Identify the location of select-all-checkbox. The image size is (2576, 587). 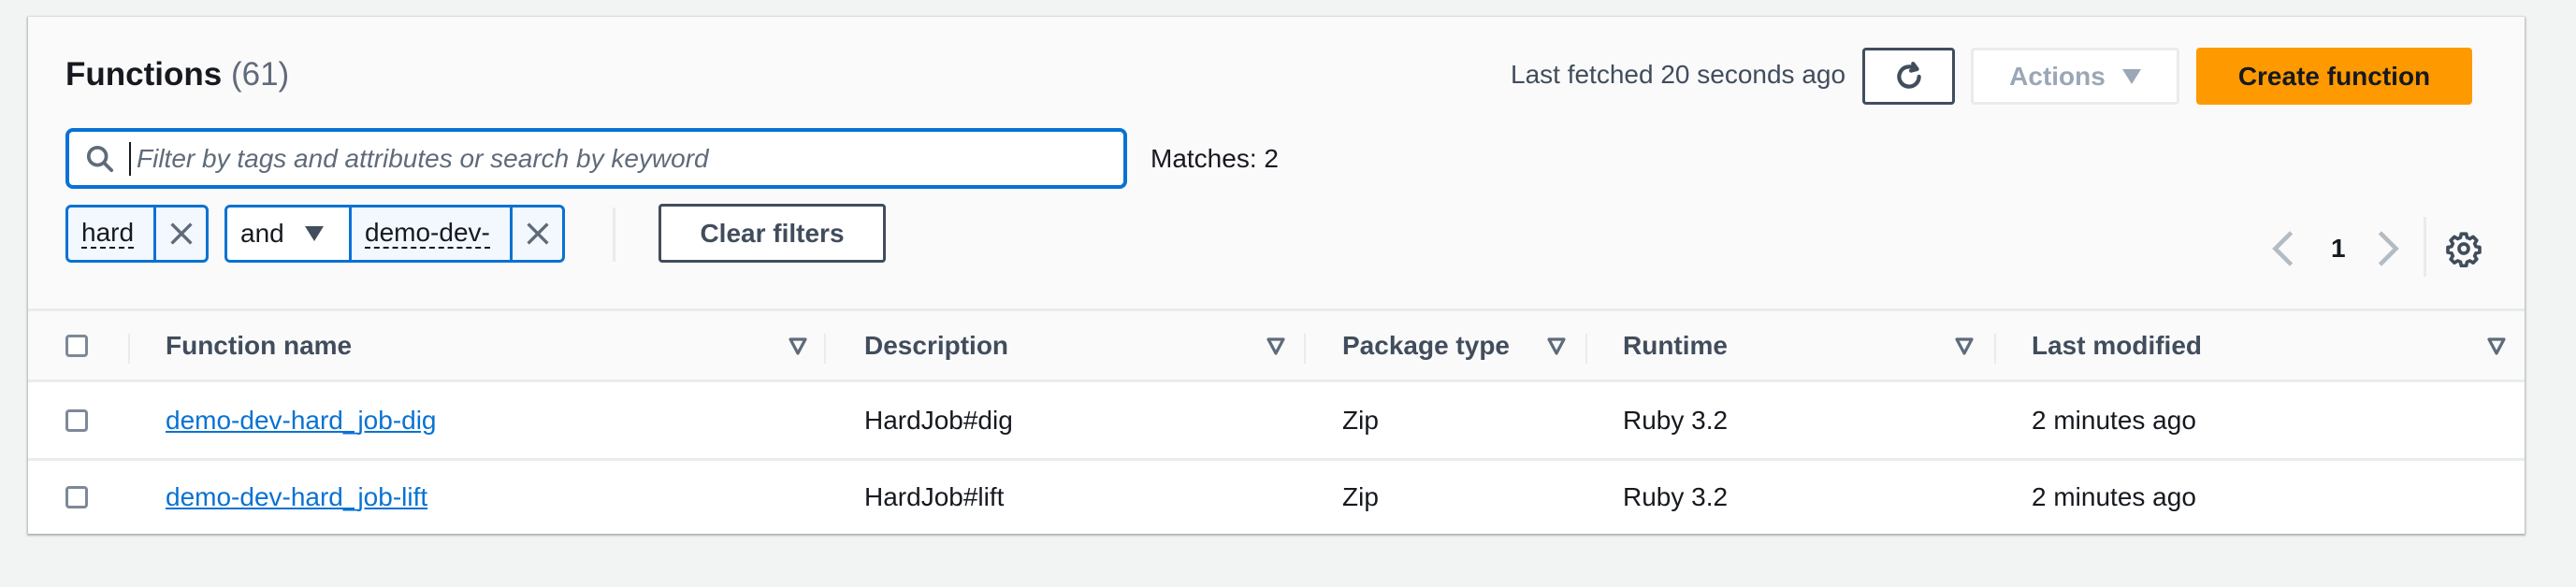
(76, 345).